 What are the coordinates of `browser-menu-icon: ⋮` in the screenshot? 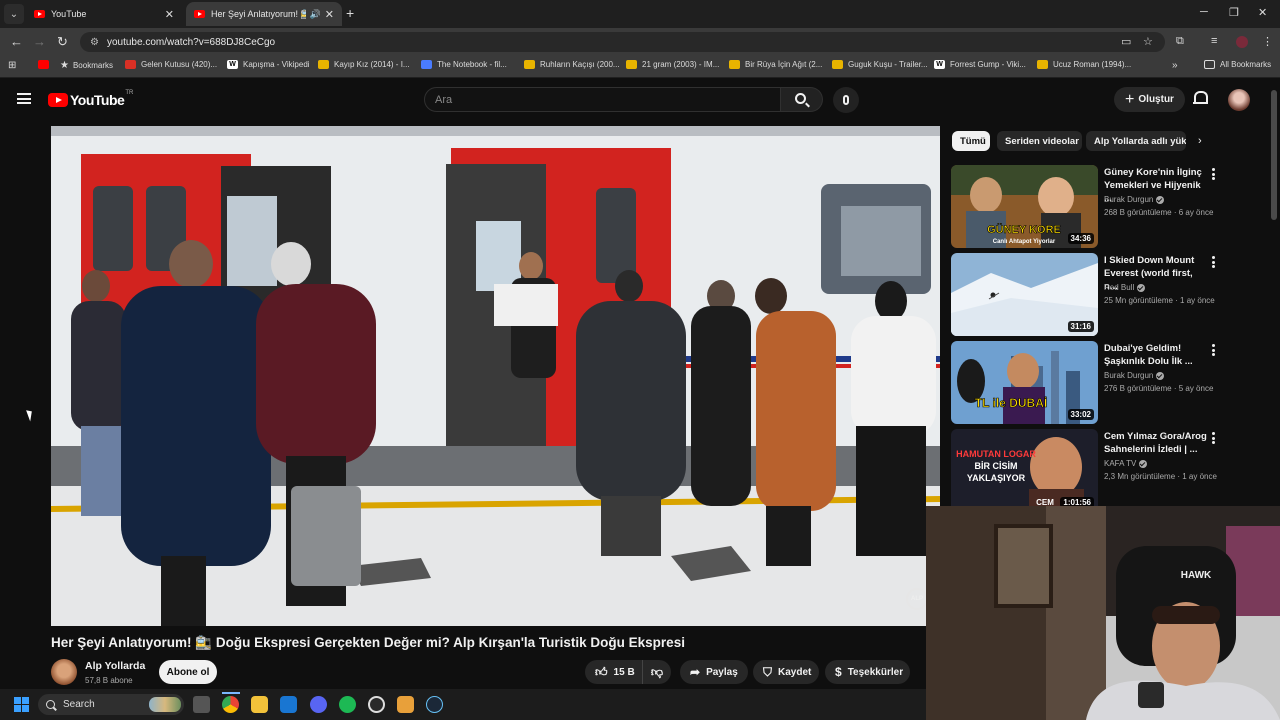 It's located at (1267, 41).